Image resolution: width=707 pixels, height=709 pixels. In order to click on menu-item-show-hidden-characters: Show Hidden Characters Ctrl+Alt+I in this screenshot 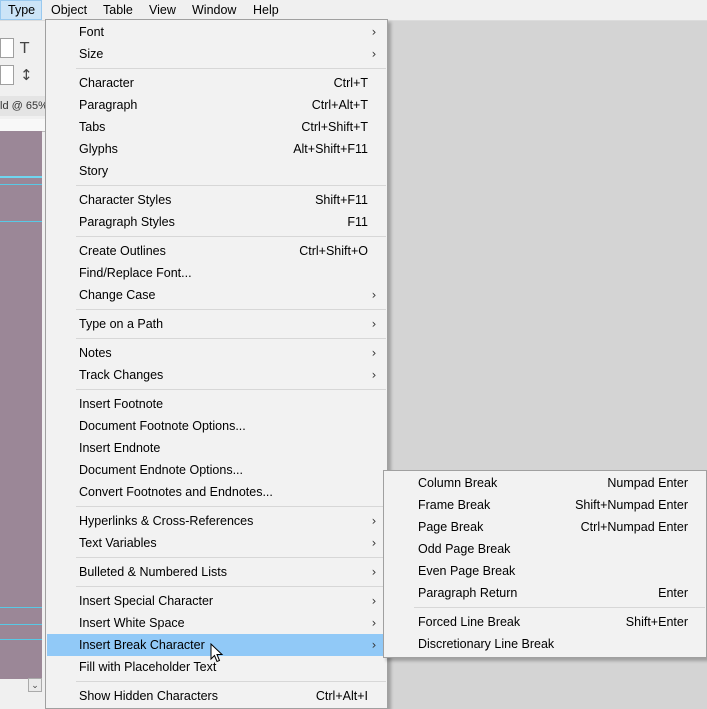, I will do `click(216, 696)`.